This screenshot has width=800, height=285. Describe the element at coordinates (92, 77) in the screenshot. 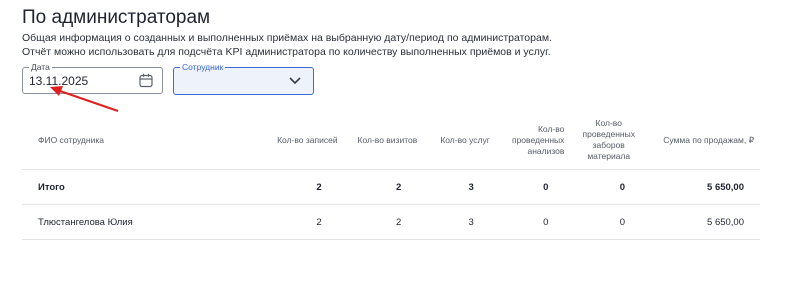

I see `date-field: Дата 13.11.2025` at that location.